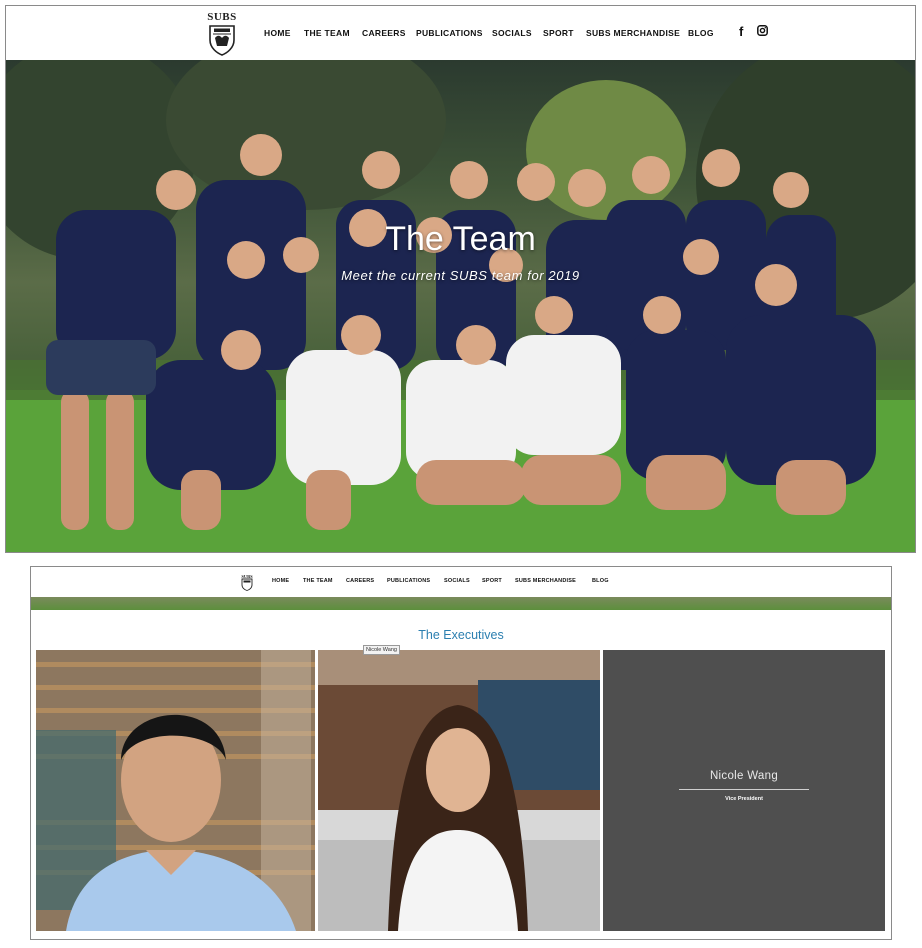 The height and width of the screenshot is (948, 922). Describe the element at coordinates (460, 275) in the screenshot. I see `hero-subtitle: Meet the current SUBS team for 2019` at that location.